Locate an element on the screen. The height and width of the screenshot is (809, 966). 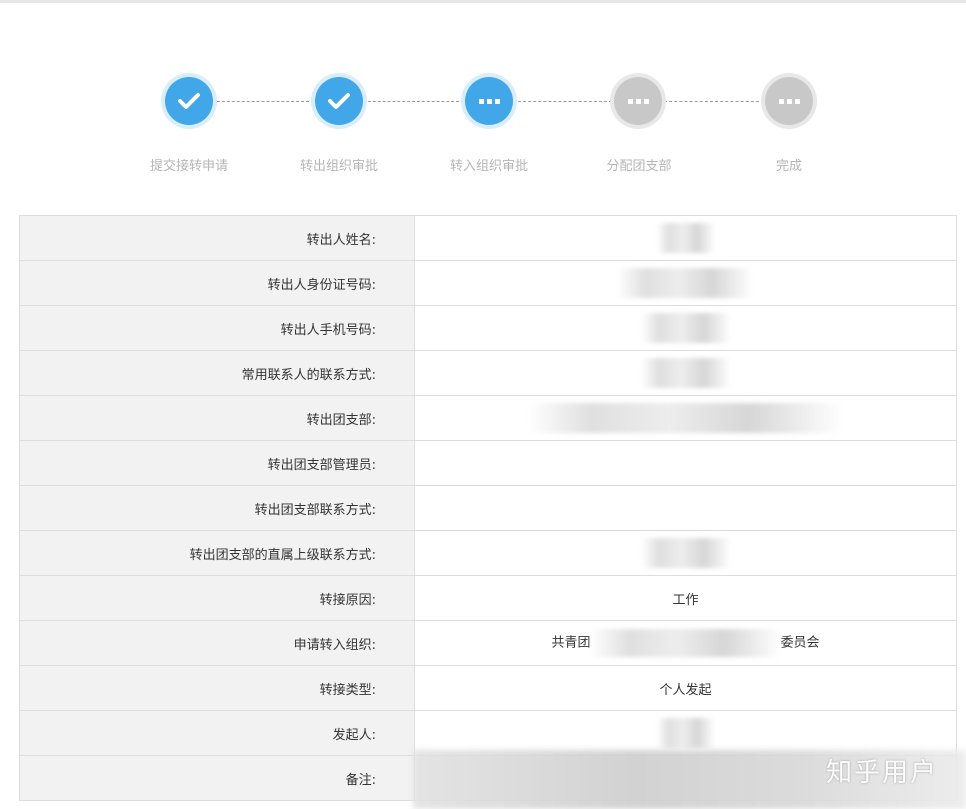
row-label-remarks: 备注: is located at coordinates (217, 778).